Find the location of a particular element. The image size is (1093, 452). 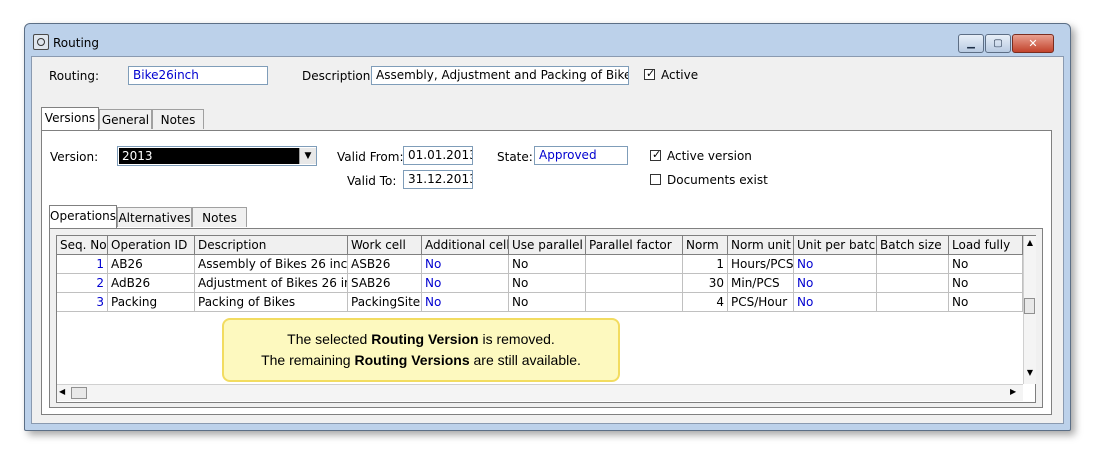

documents-exist-label: Documents exist is located at coordinates (717, 180).